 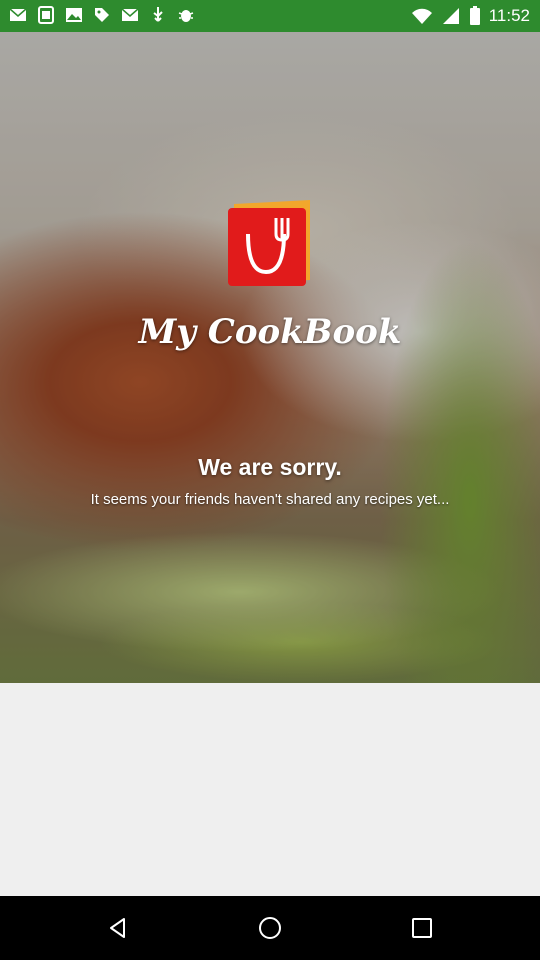 What do you see at coordinates (186, 16) in the screenshot?
I see `bug-icon` at bounding box center [186, 16].